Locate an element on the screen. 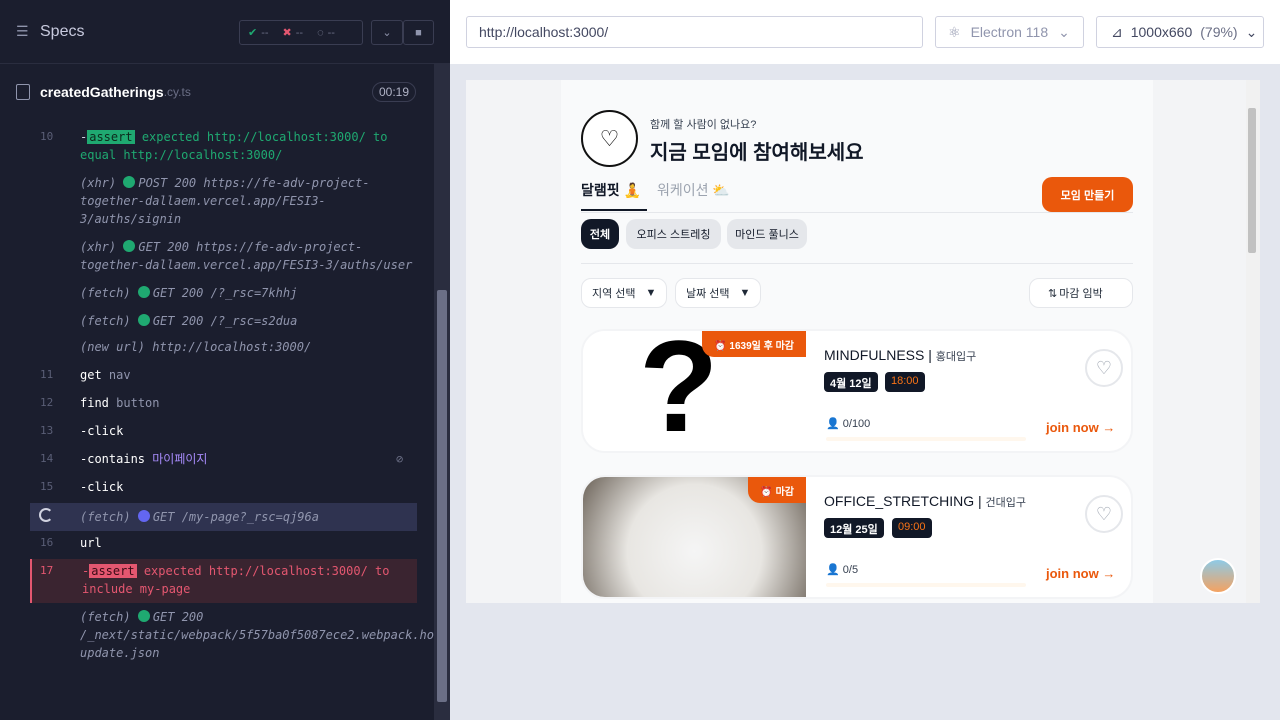 The height and width of the screenshot is (720, 1280). sort-label: 마감 임박 is located at coordinates (1081, 294).